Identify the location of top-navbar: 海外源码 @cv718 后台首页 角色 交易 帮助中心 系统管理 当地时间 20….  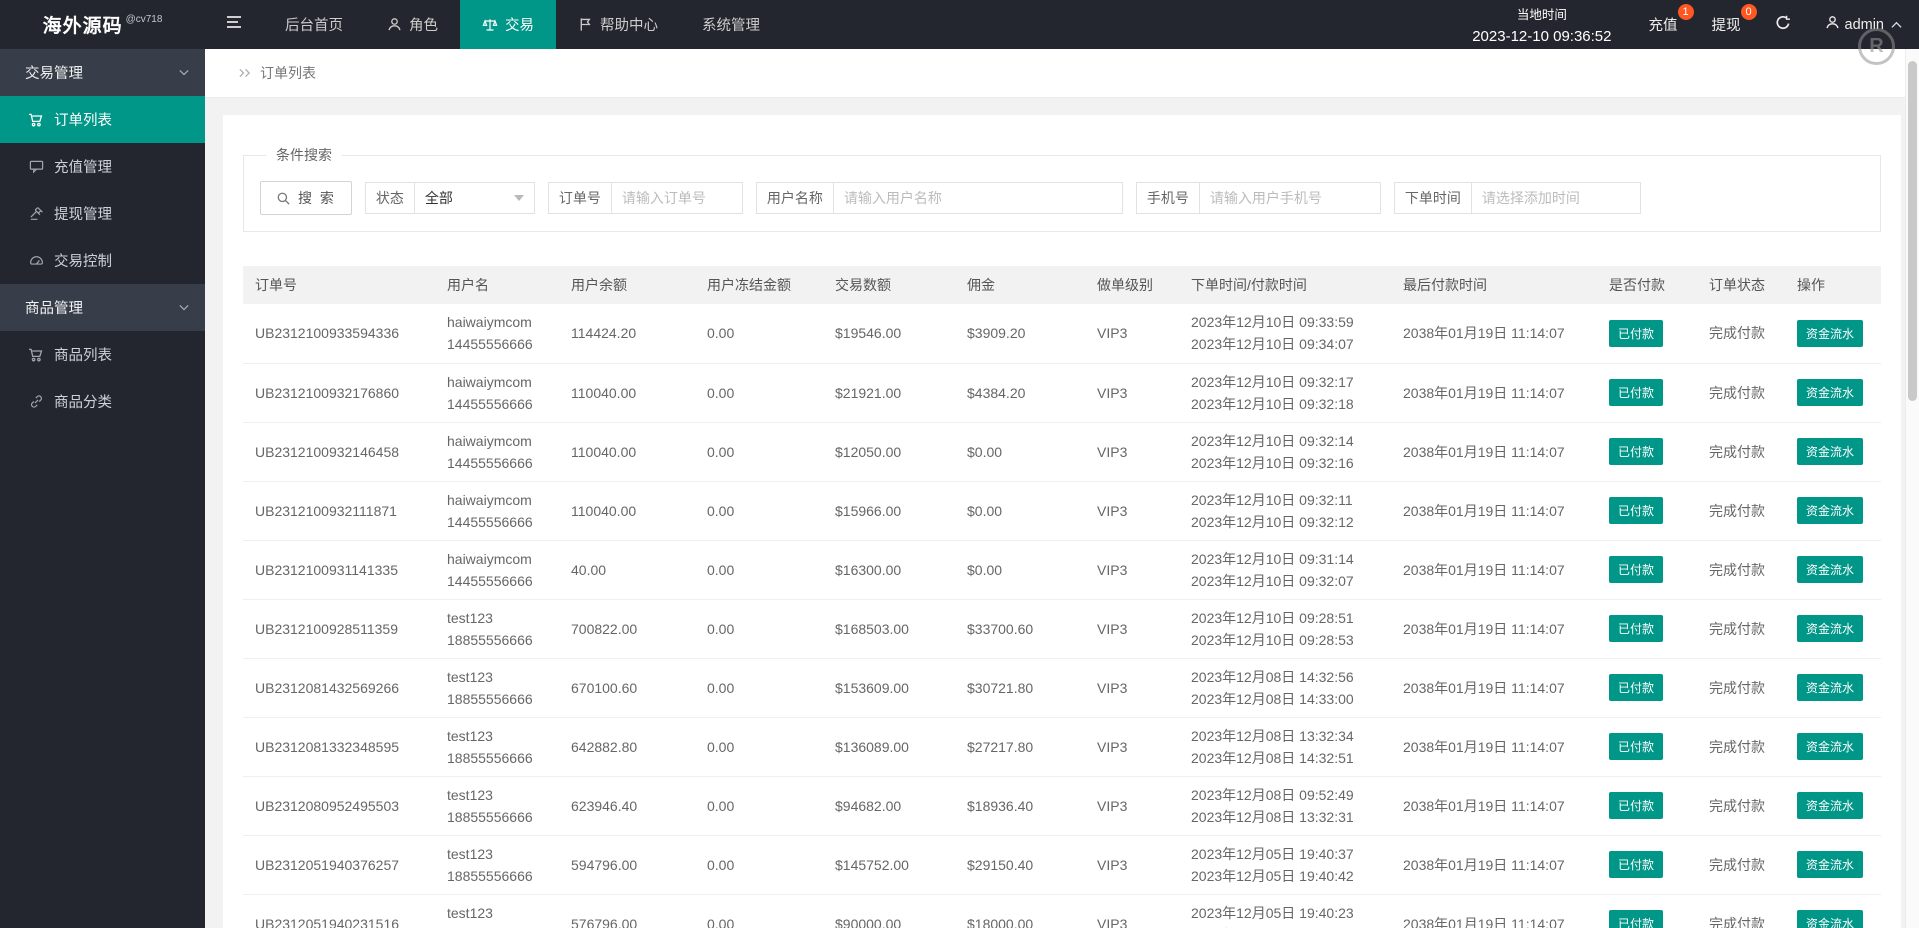
(959, 24).